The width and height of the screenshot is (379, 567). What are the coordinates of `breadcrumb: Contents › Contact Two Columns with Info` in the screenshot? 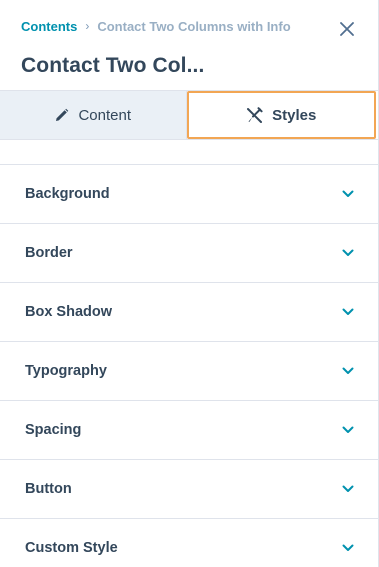 It's located at (189, 26).